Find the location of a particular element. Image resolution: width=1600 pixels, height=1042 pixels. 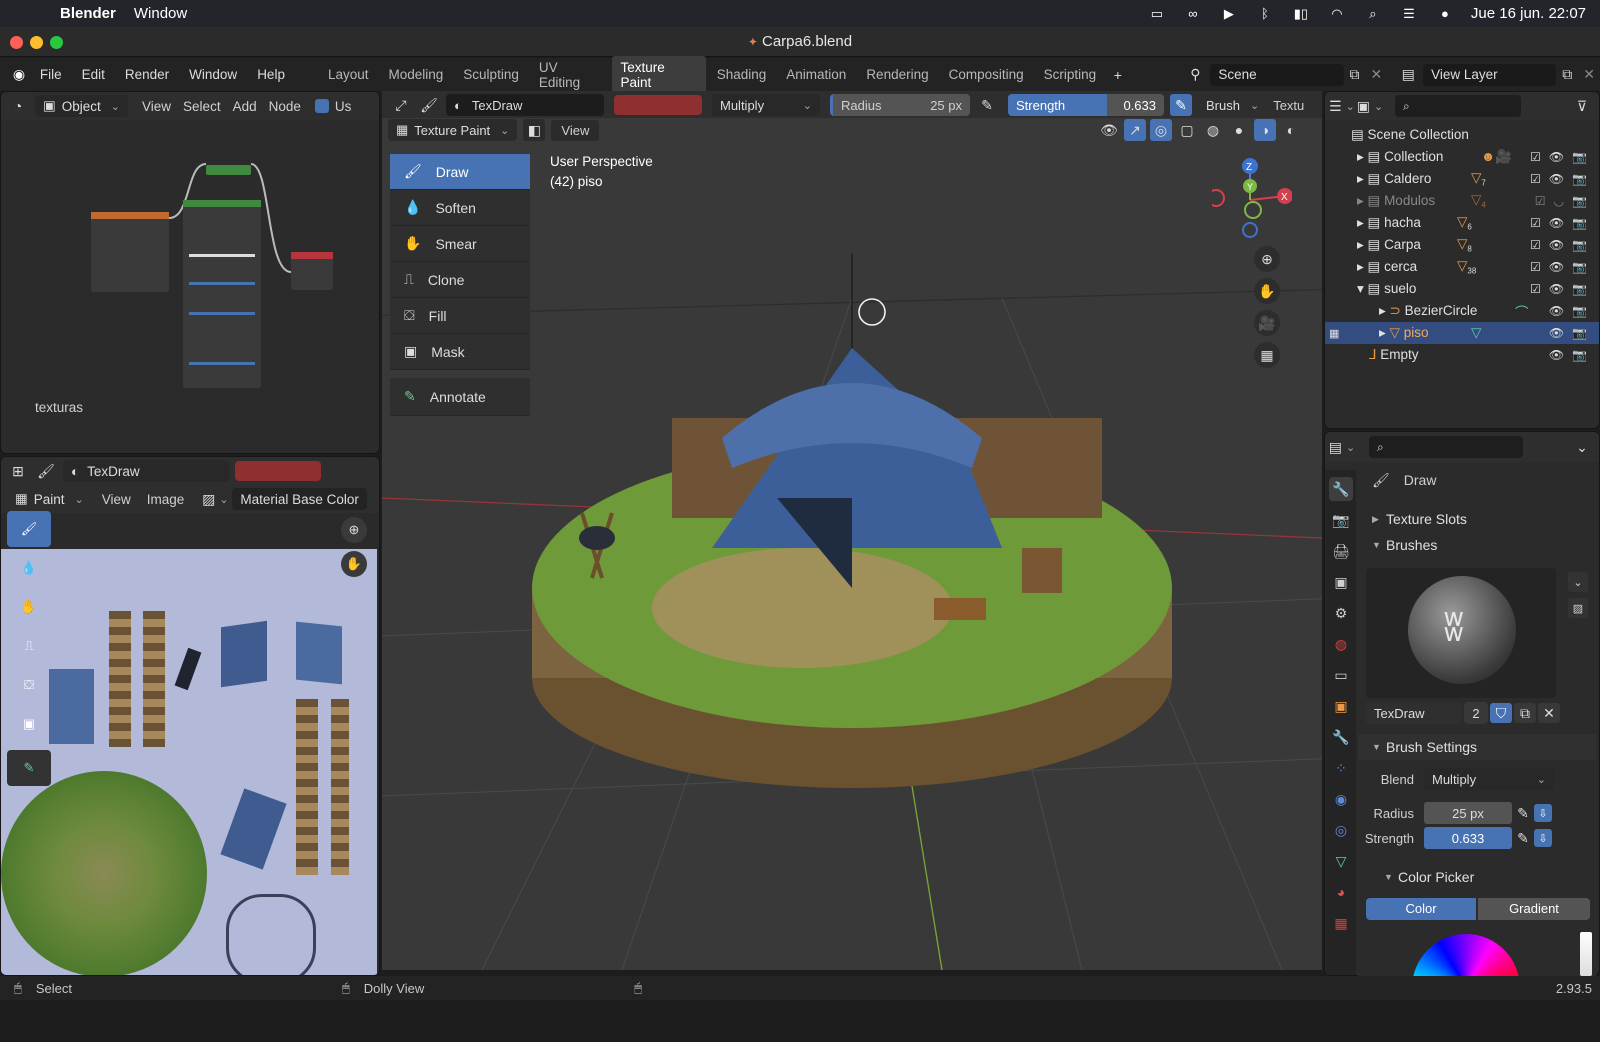

outliner-item-suelo: ▾ ▤ suelo ☑ 👁 📷 is located at coordinates (1462, 289).